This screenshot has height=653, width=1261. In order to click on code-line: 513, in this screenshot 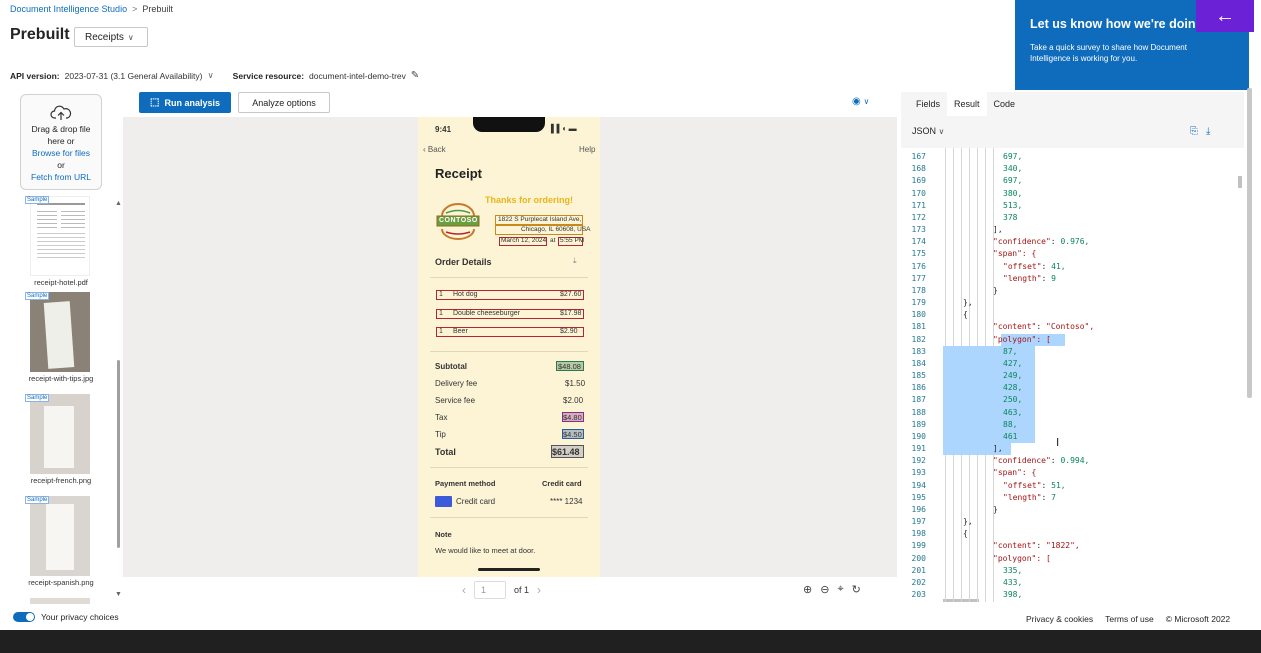, I will do `click(1013, 205)`.